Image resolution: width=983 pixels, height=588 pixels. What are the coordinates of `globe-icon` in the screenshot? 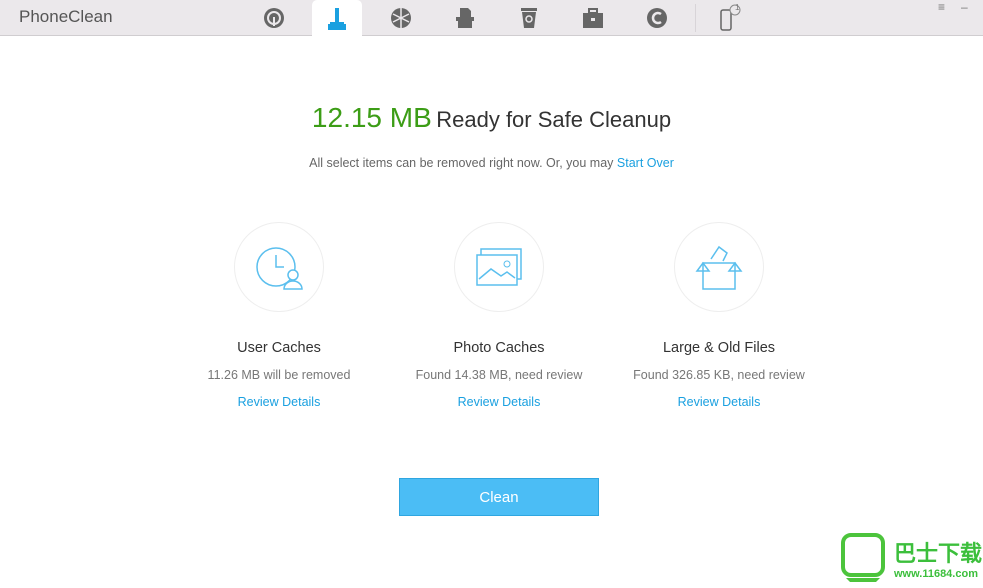 It's located at (401, 18).